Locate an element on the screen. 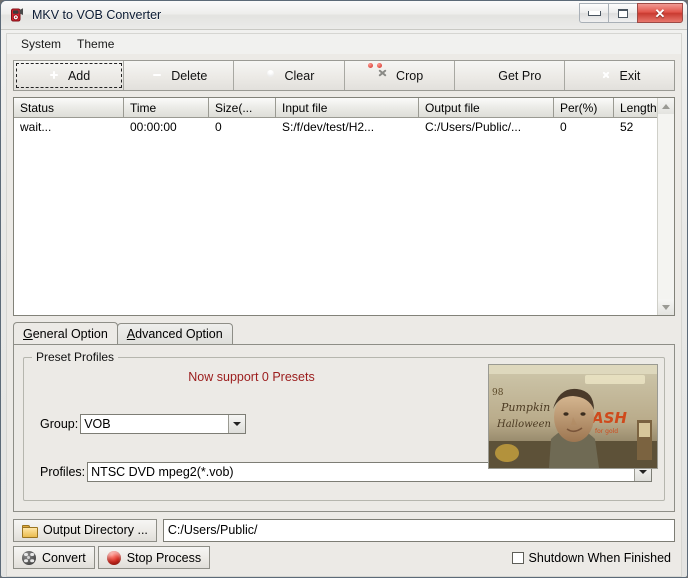 Image resolution: width=688 pixels, height=578 pixels. close-icon: ✕ is located at coordinates (660, 13).